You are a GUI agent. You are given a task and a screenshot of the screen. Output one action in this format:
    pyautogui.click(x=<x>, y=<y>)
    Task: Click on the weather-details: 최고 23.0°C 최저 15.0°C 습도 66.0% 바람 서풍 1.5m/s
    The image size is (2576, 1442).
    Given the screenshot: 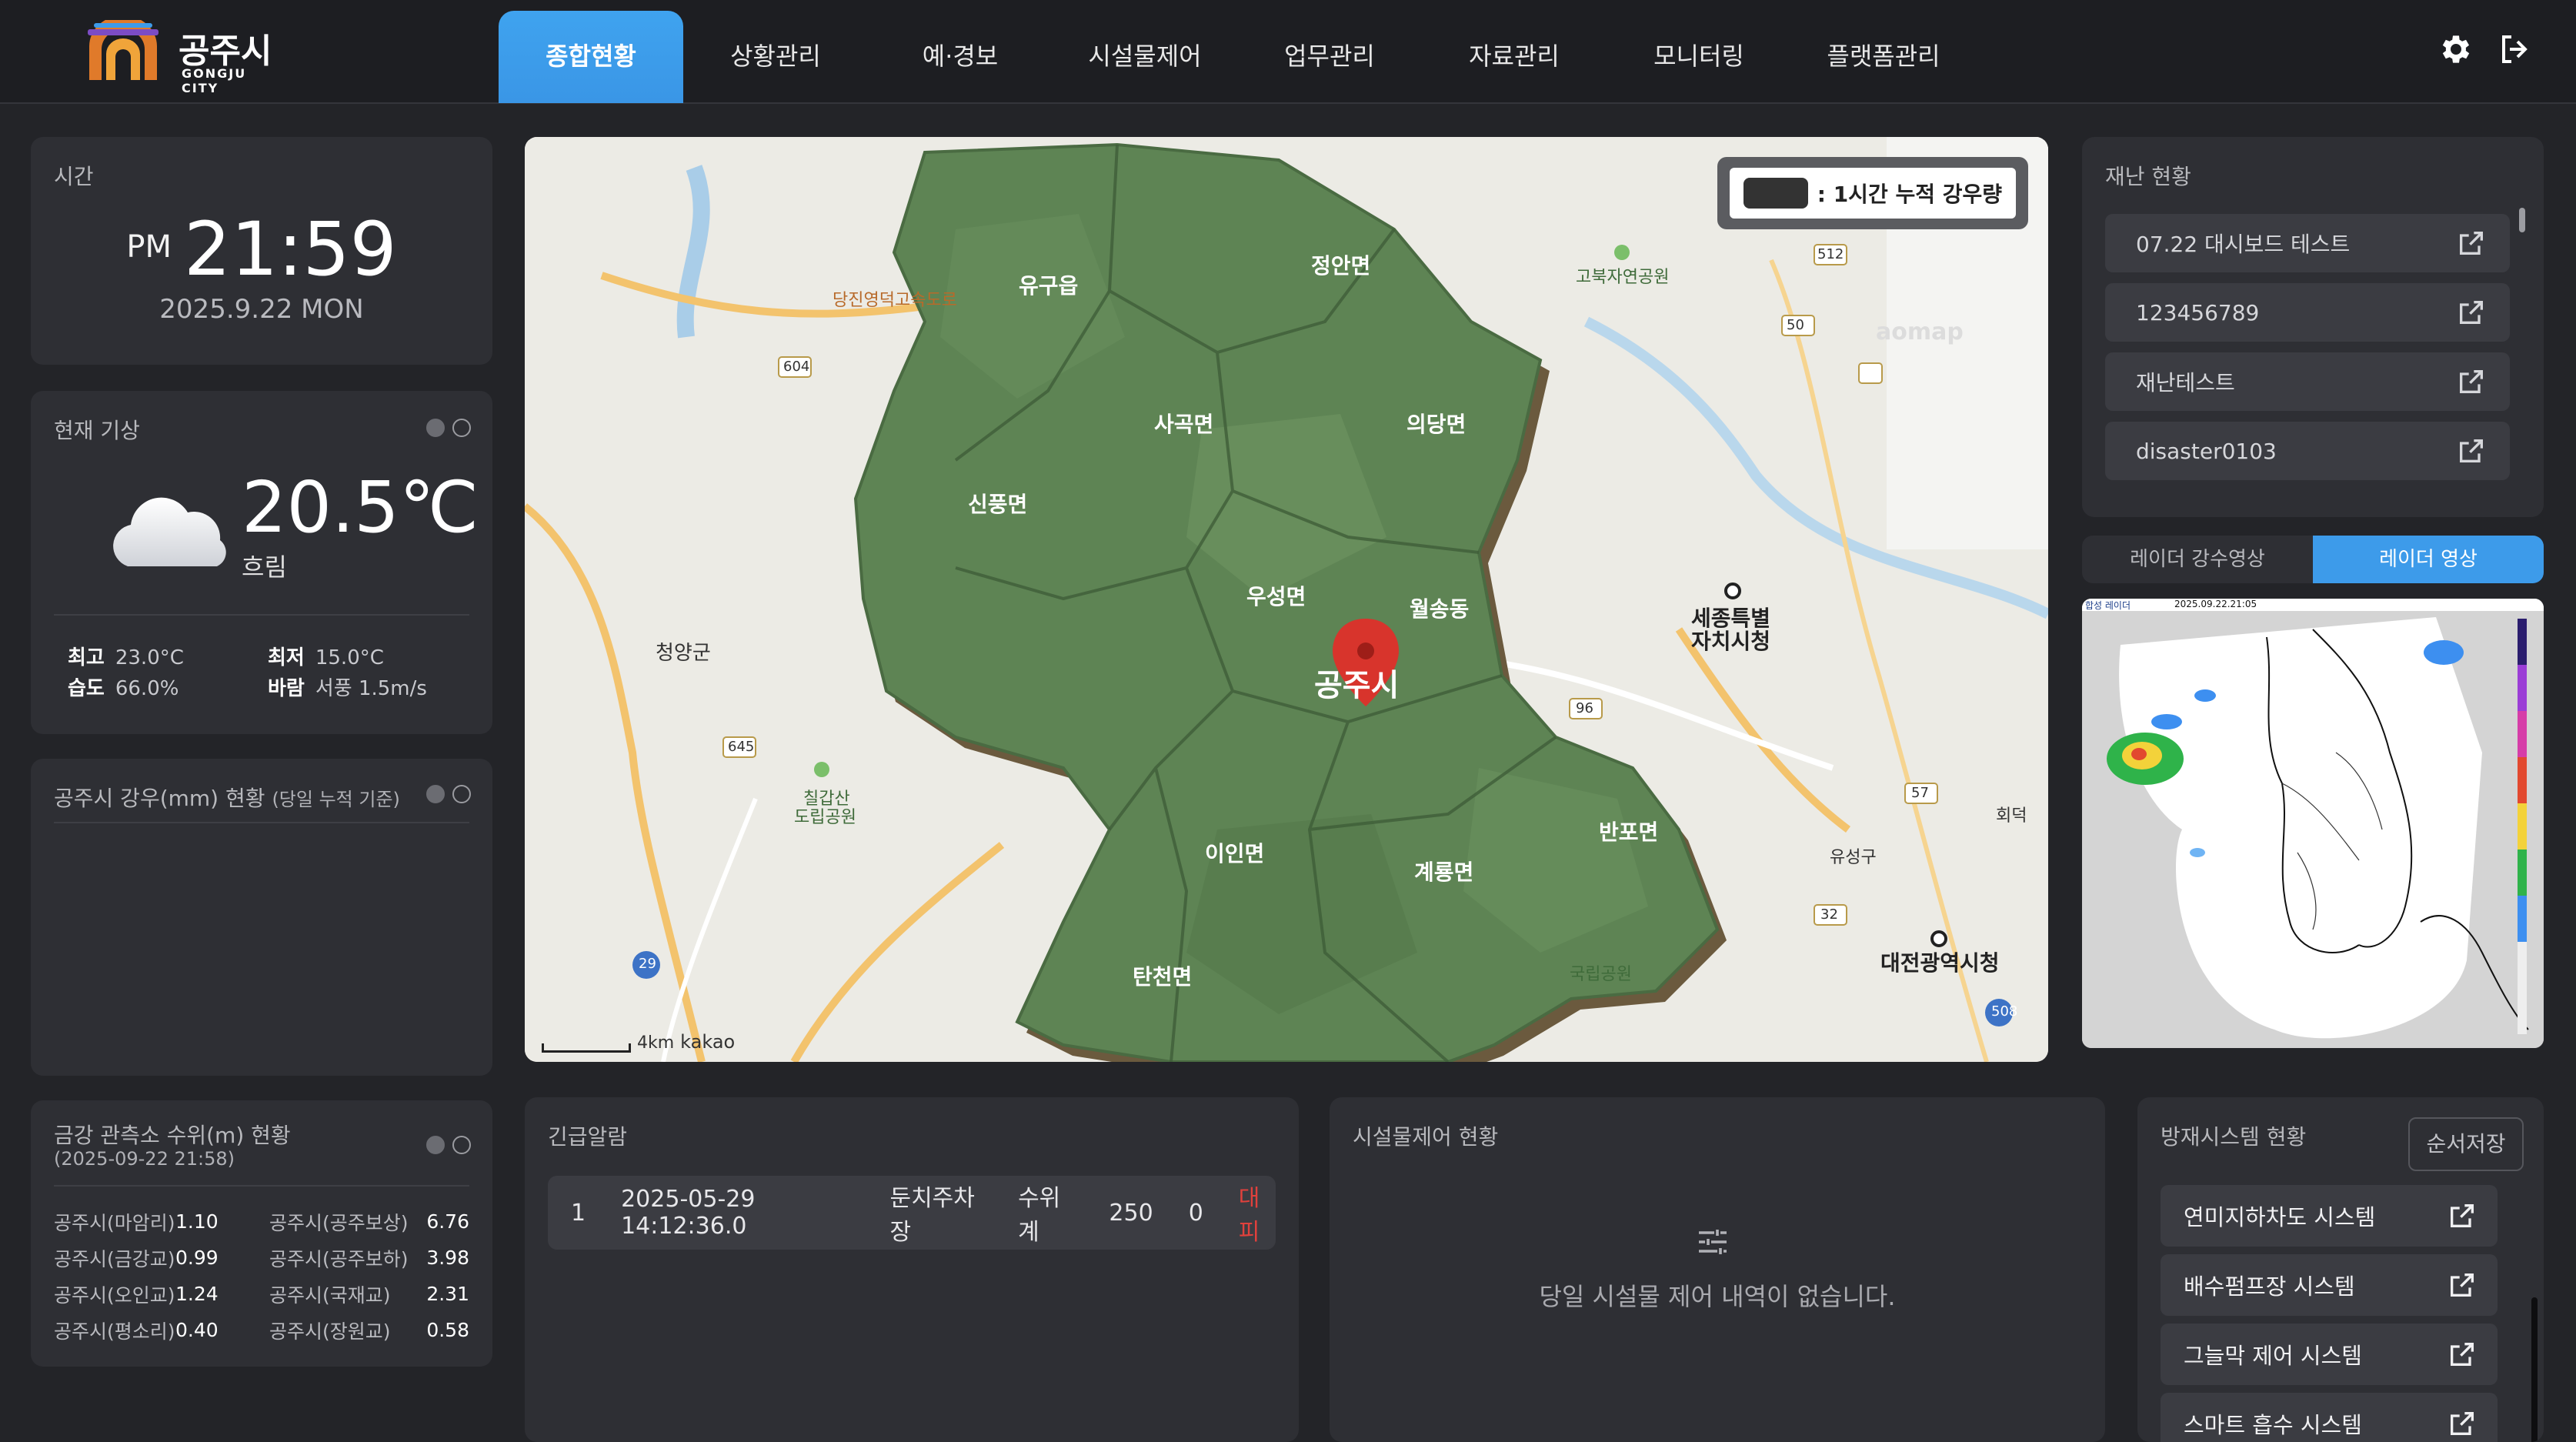 What is the action you would take?
    pyautogui.click(x=268, y=673)
    